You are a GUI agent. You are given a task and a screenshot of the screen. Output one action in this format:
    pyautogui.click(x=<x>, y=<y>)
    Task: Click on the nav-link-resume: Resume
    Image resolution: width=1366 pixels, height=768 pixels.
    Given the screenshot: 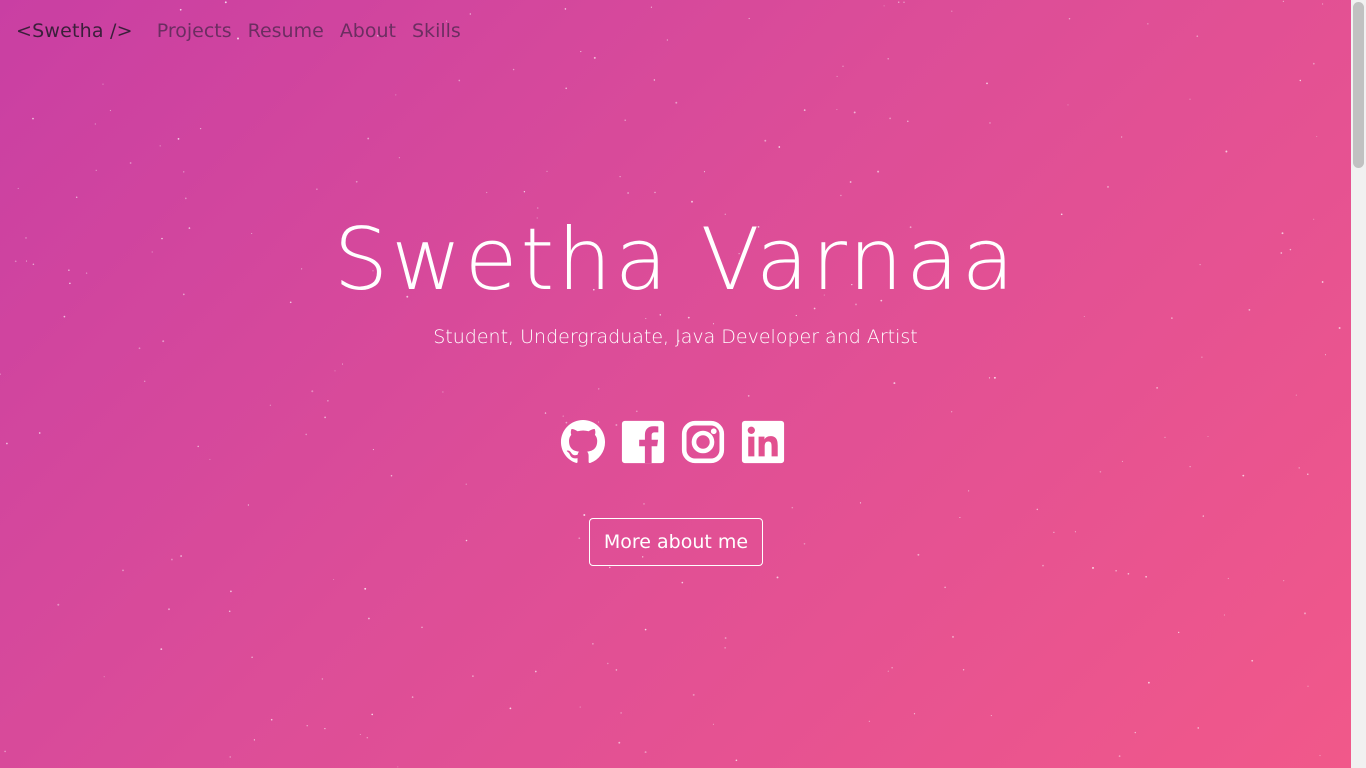 What is the action you would take?
    pyautogui.click(x=286, y=31)
    